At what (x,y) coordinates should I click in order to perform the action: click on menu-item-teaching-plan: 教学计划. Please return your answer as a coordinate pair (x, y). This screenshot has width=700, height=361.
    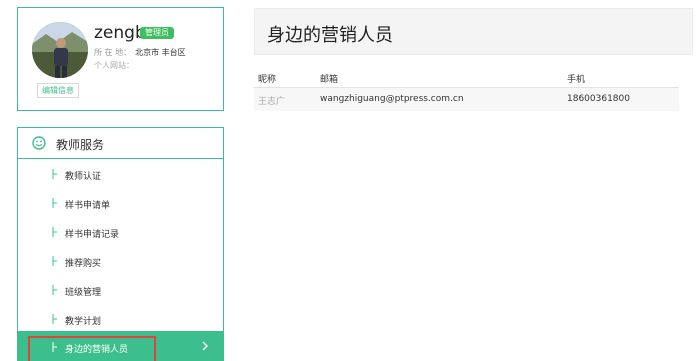
    Looking at the image, I should click on (120, 319).